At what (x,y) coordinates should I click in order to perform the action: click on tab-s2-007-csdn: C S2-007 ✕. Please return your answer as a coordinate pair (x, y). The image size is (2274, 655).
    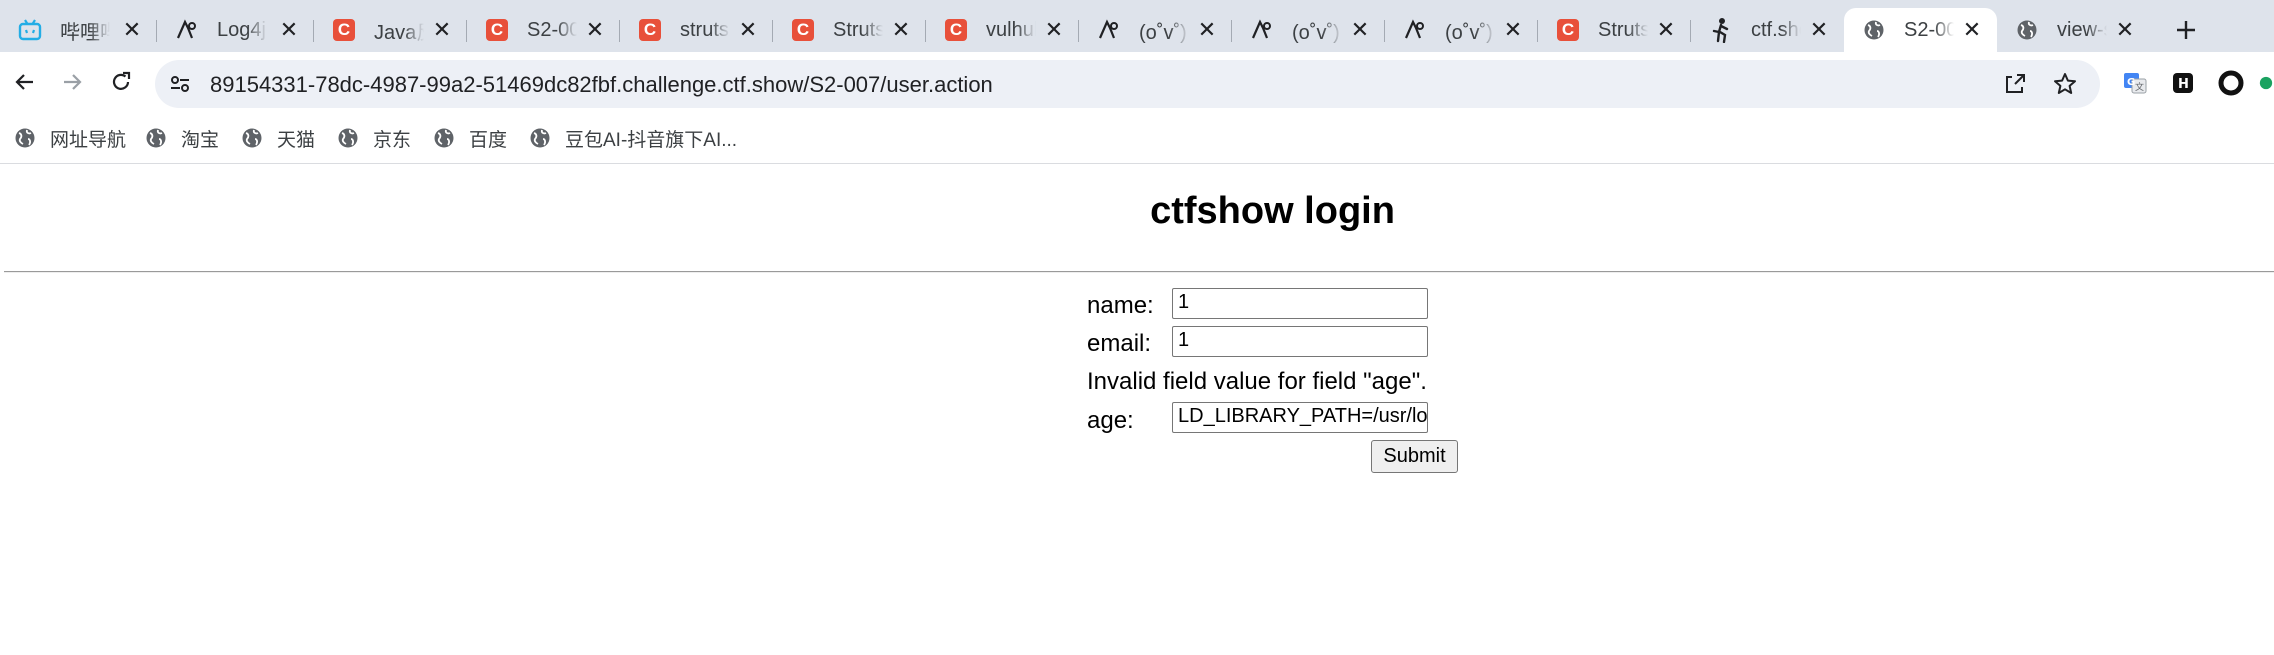
    Looking at the image, I should click on (543, 30).